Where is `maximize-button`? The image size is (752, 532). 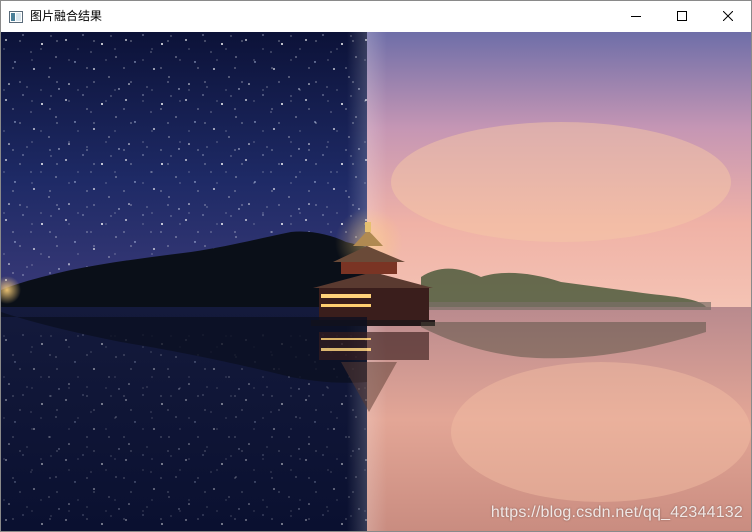
maximize-button is located at coordinates (682, 16).